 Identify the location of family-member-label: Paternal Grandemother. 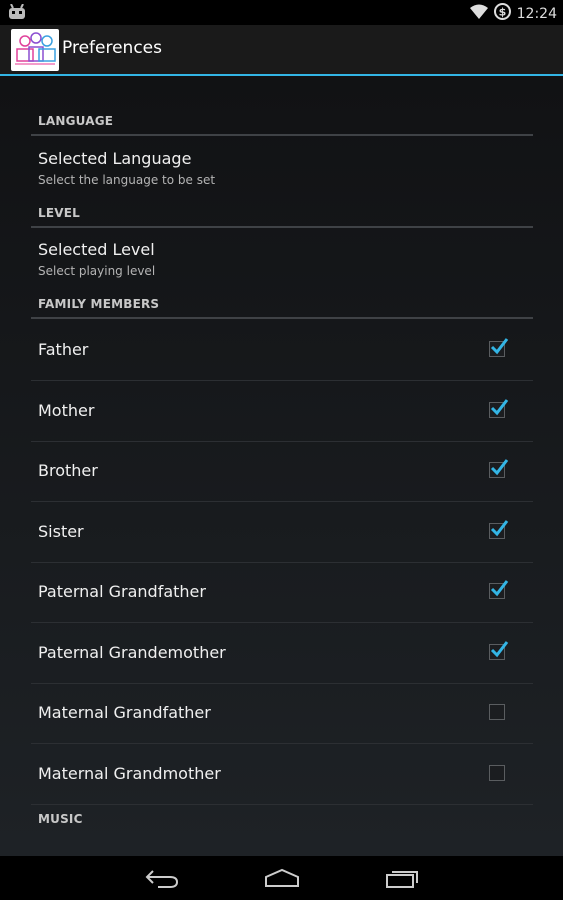
(132, 652).